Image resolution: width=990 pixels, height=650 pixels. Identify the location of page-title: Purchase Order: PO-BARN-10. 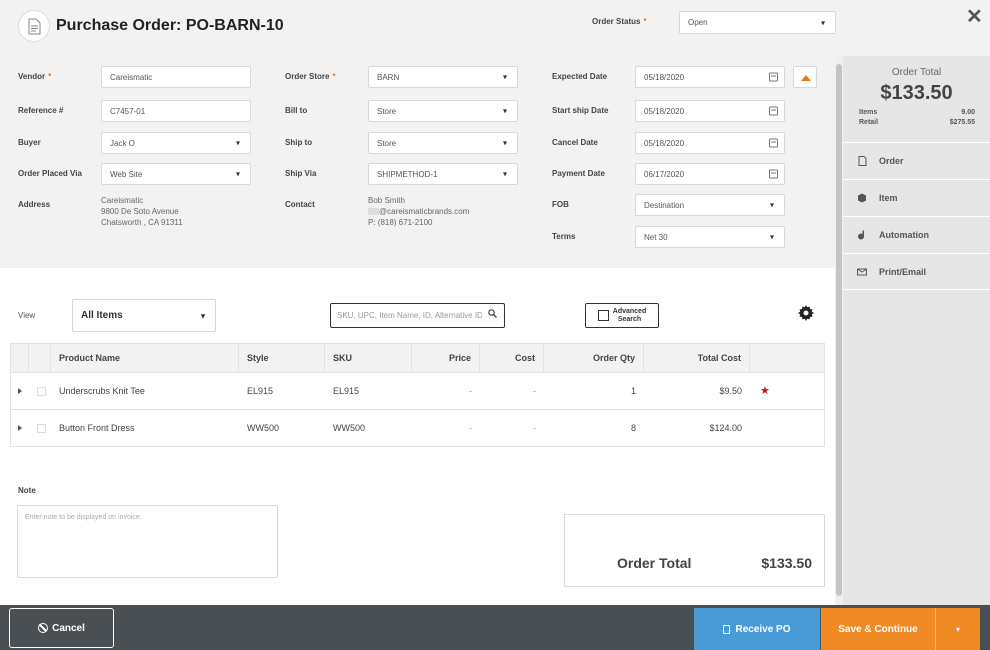
(170, 25).